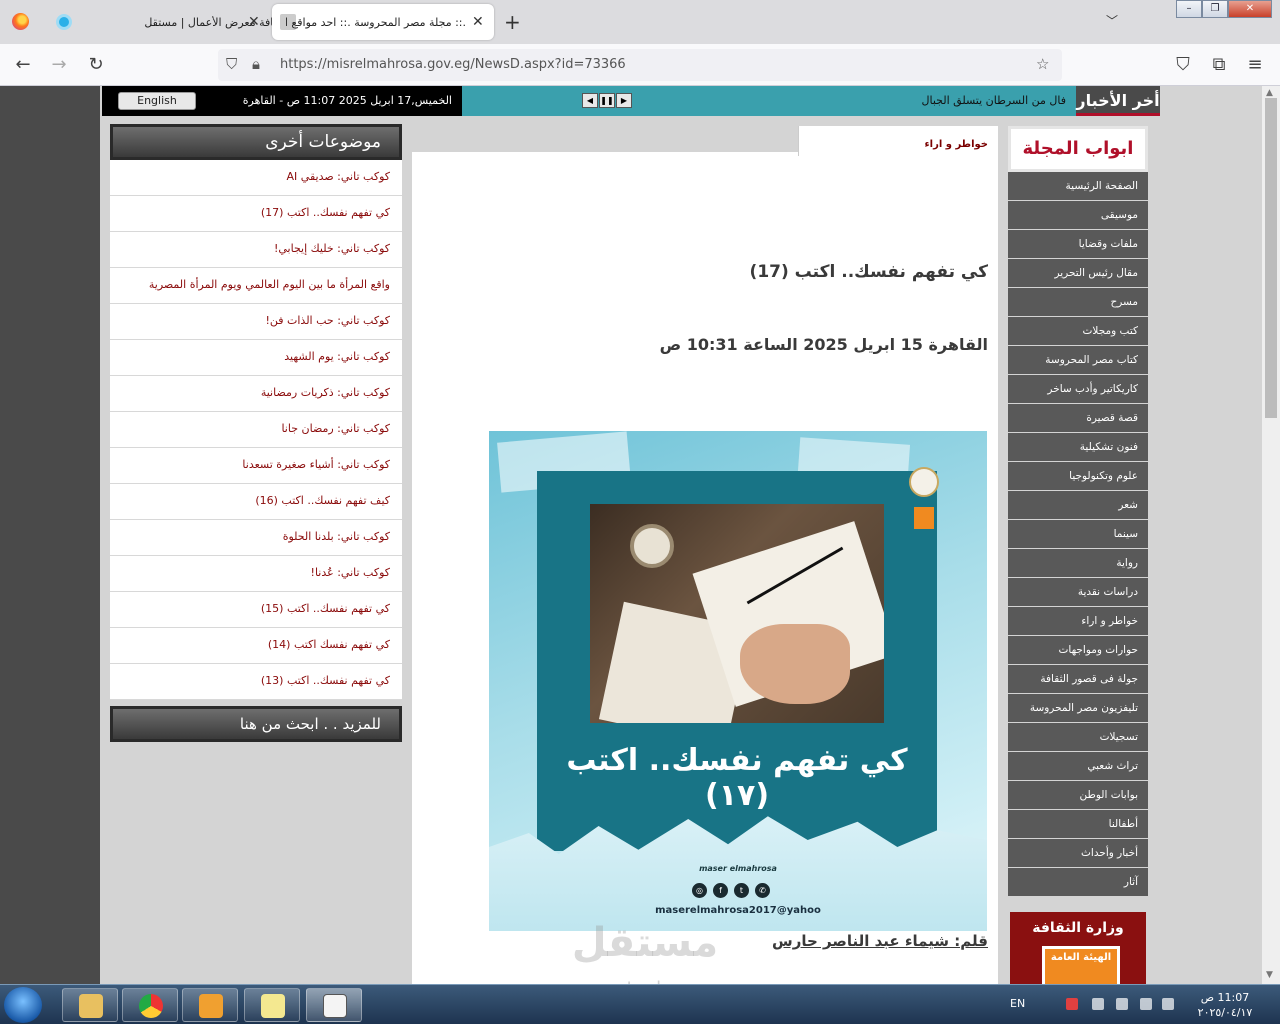 Image resolution: width=1280 pixels, height=1024 pixels. Describe the element at coordinates (1078, 853) in the screenshot. I see `nav-item: أخبار وأحداث` at that location.